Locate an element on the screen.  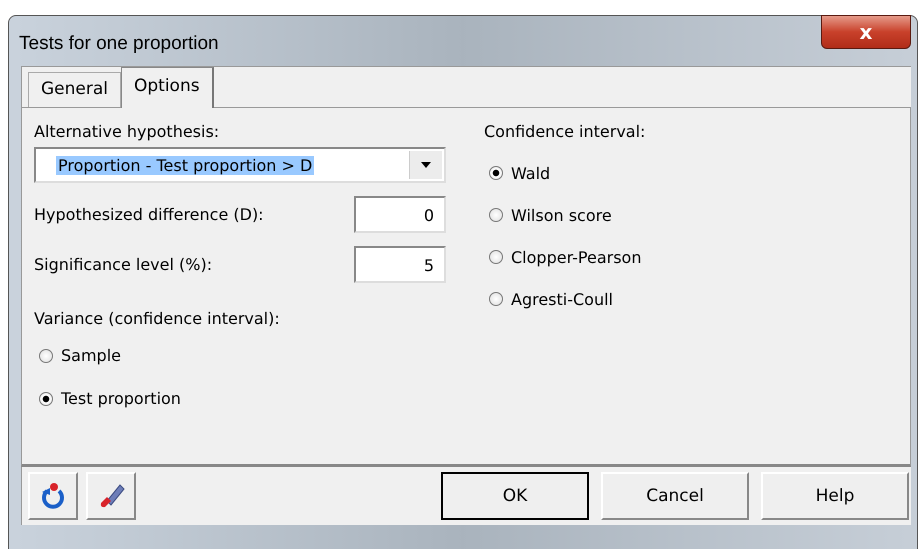
field-label: Alternative hypothesis: is located at coordinates (127, 132).